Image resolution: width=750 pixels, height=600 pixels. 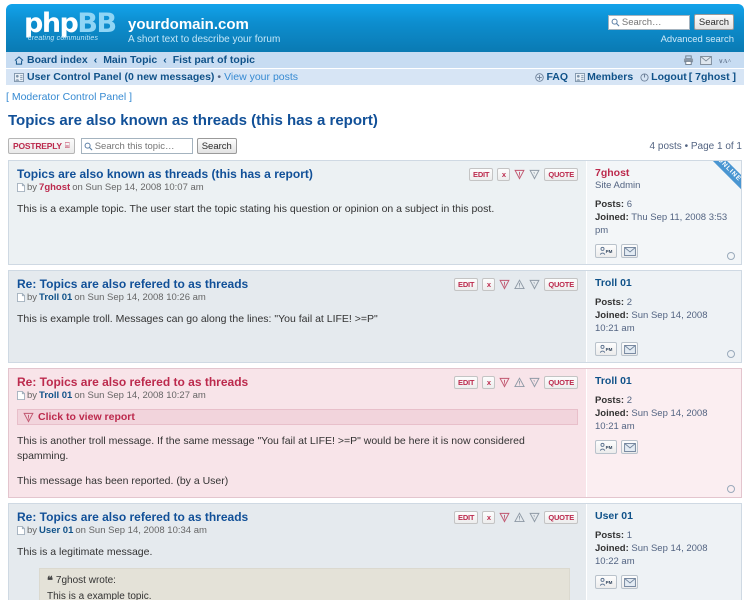 What do you see at coordinates (706, 60) in the screenshot?
I see `email-icon` at bounding box center [706, 60].